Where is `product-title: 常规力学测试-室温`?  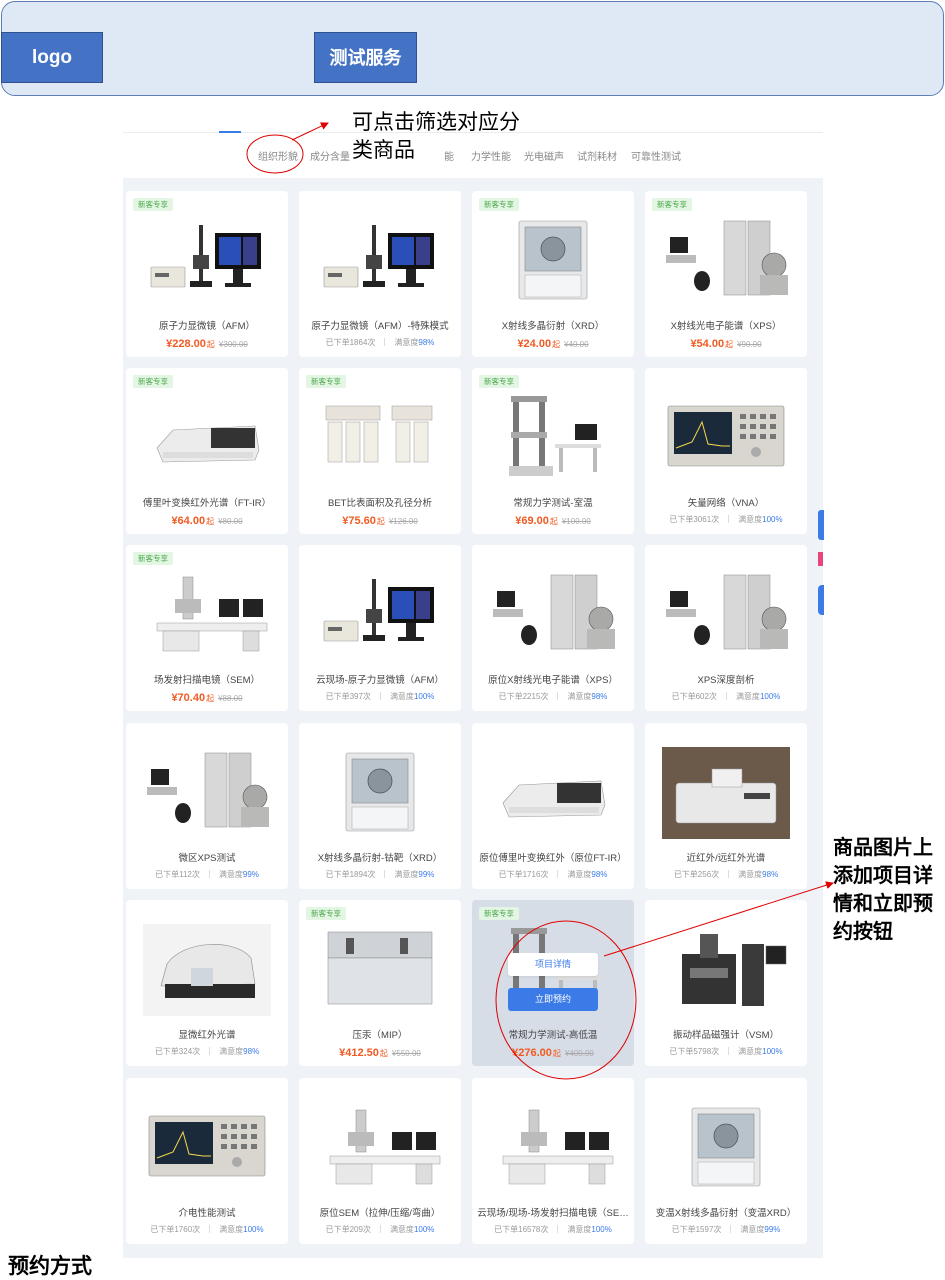 product-title: 常规力学测试-室温 is located at coordinates (553, 502).